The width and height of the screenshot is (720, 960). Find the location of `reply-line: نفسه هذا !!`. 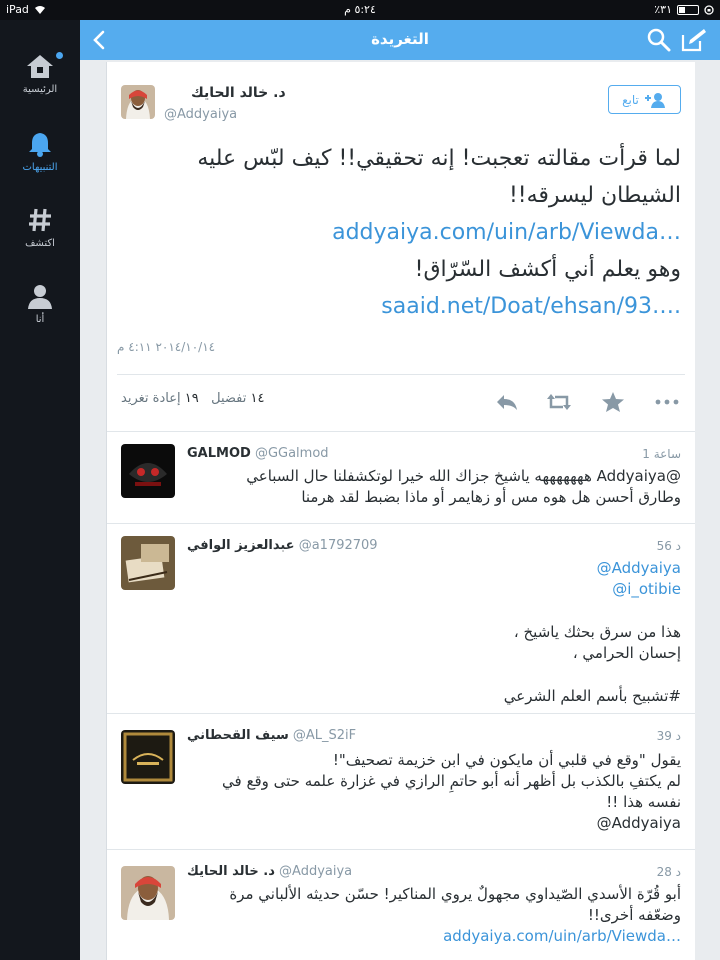

reply-line: نفسه هذا !! is located at coordinates (643, 802).